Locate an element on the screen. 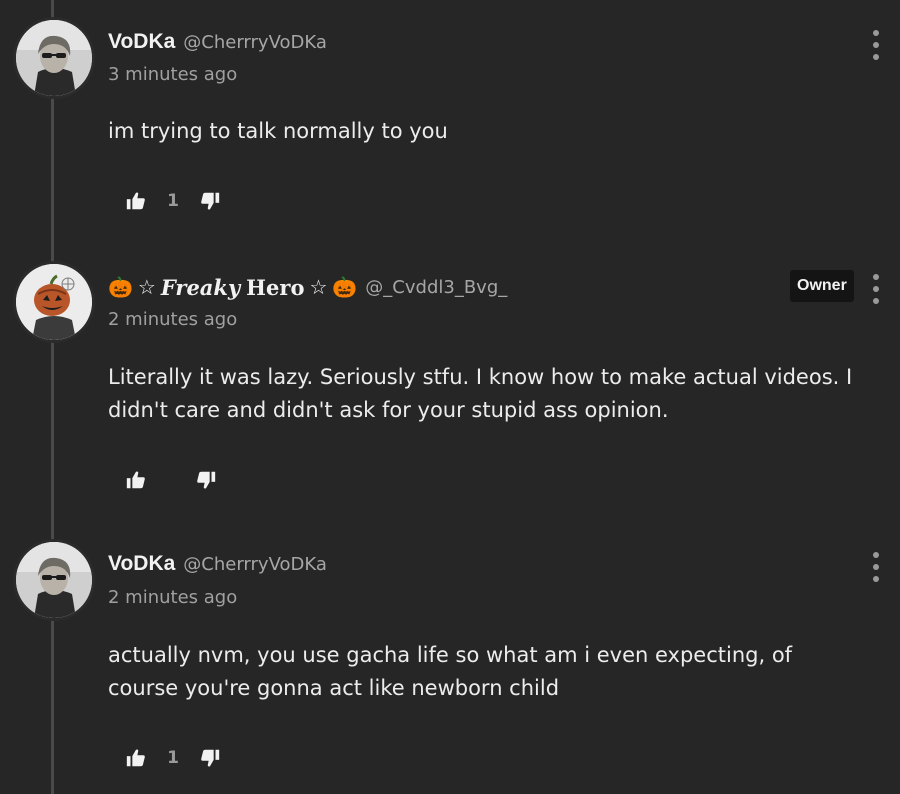  pumpkin-head-avatar-icon is located at coordinates (54, 302).